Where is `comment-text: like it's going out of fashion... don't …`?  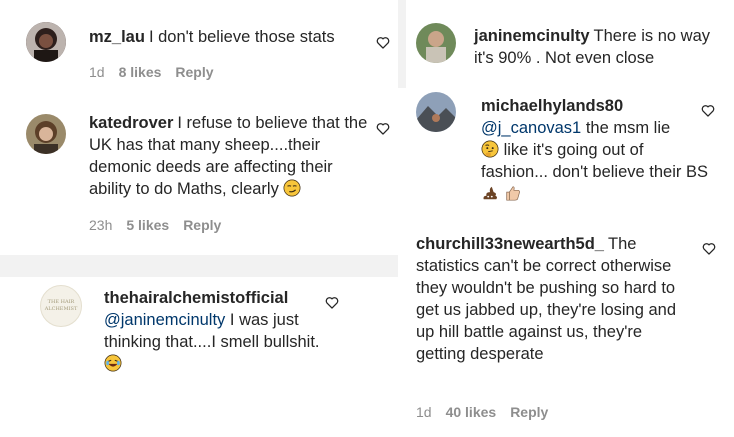 comment-text: like it's going out of fashion... don't … is located at coordinates (594, 161).